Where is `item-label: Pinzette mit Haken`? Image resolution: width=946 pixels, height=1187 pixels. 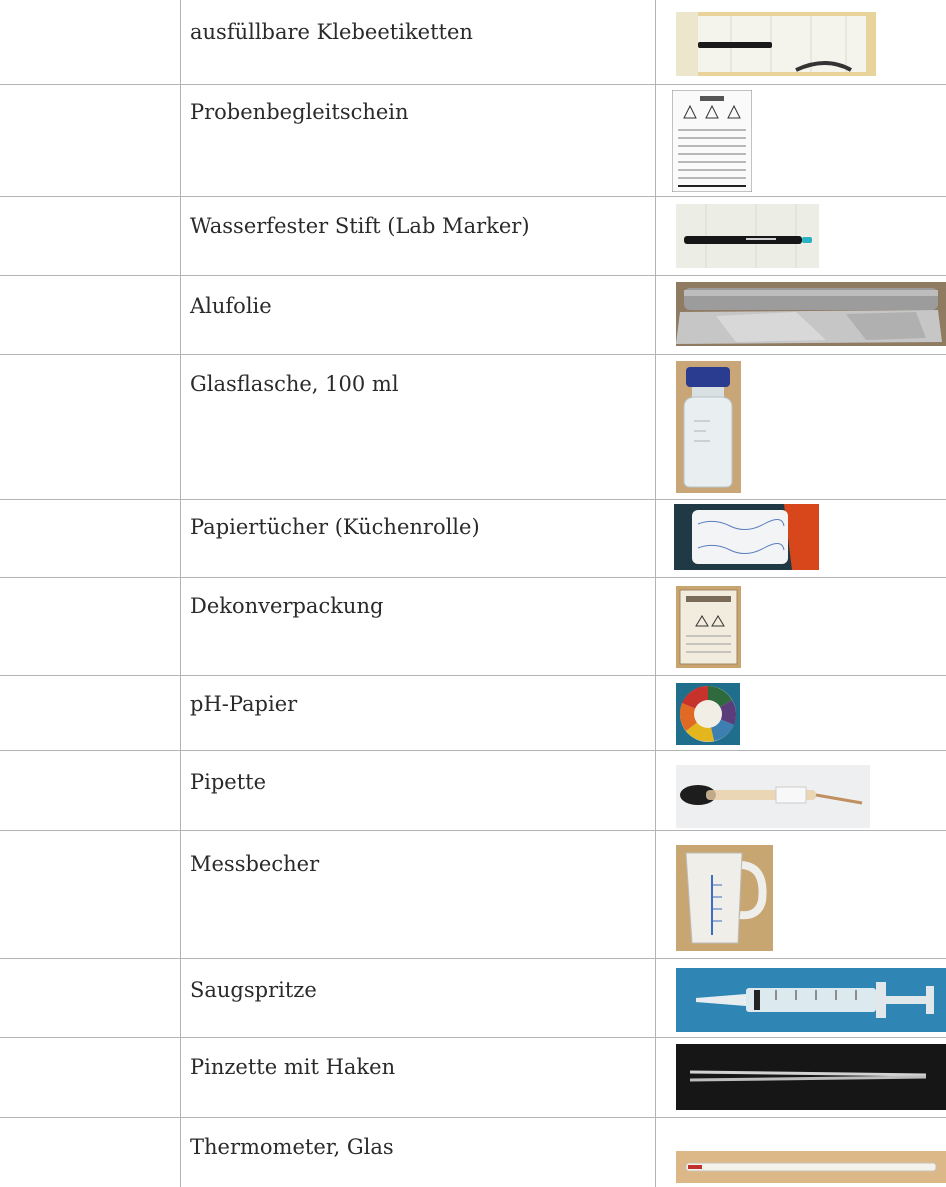
item-label: Pinzette mit Haken is located at coordinates (293, 1067).